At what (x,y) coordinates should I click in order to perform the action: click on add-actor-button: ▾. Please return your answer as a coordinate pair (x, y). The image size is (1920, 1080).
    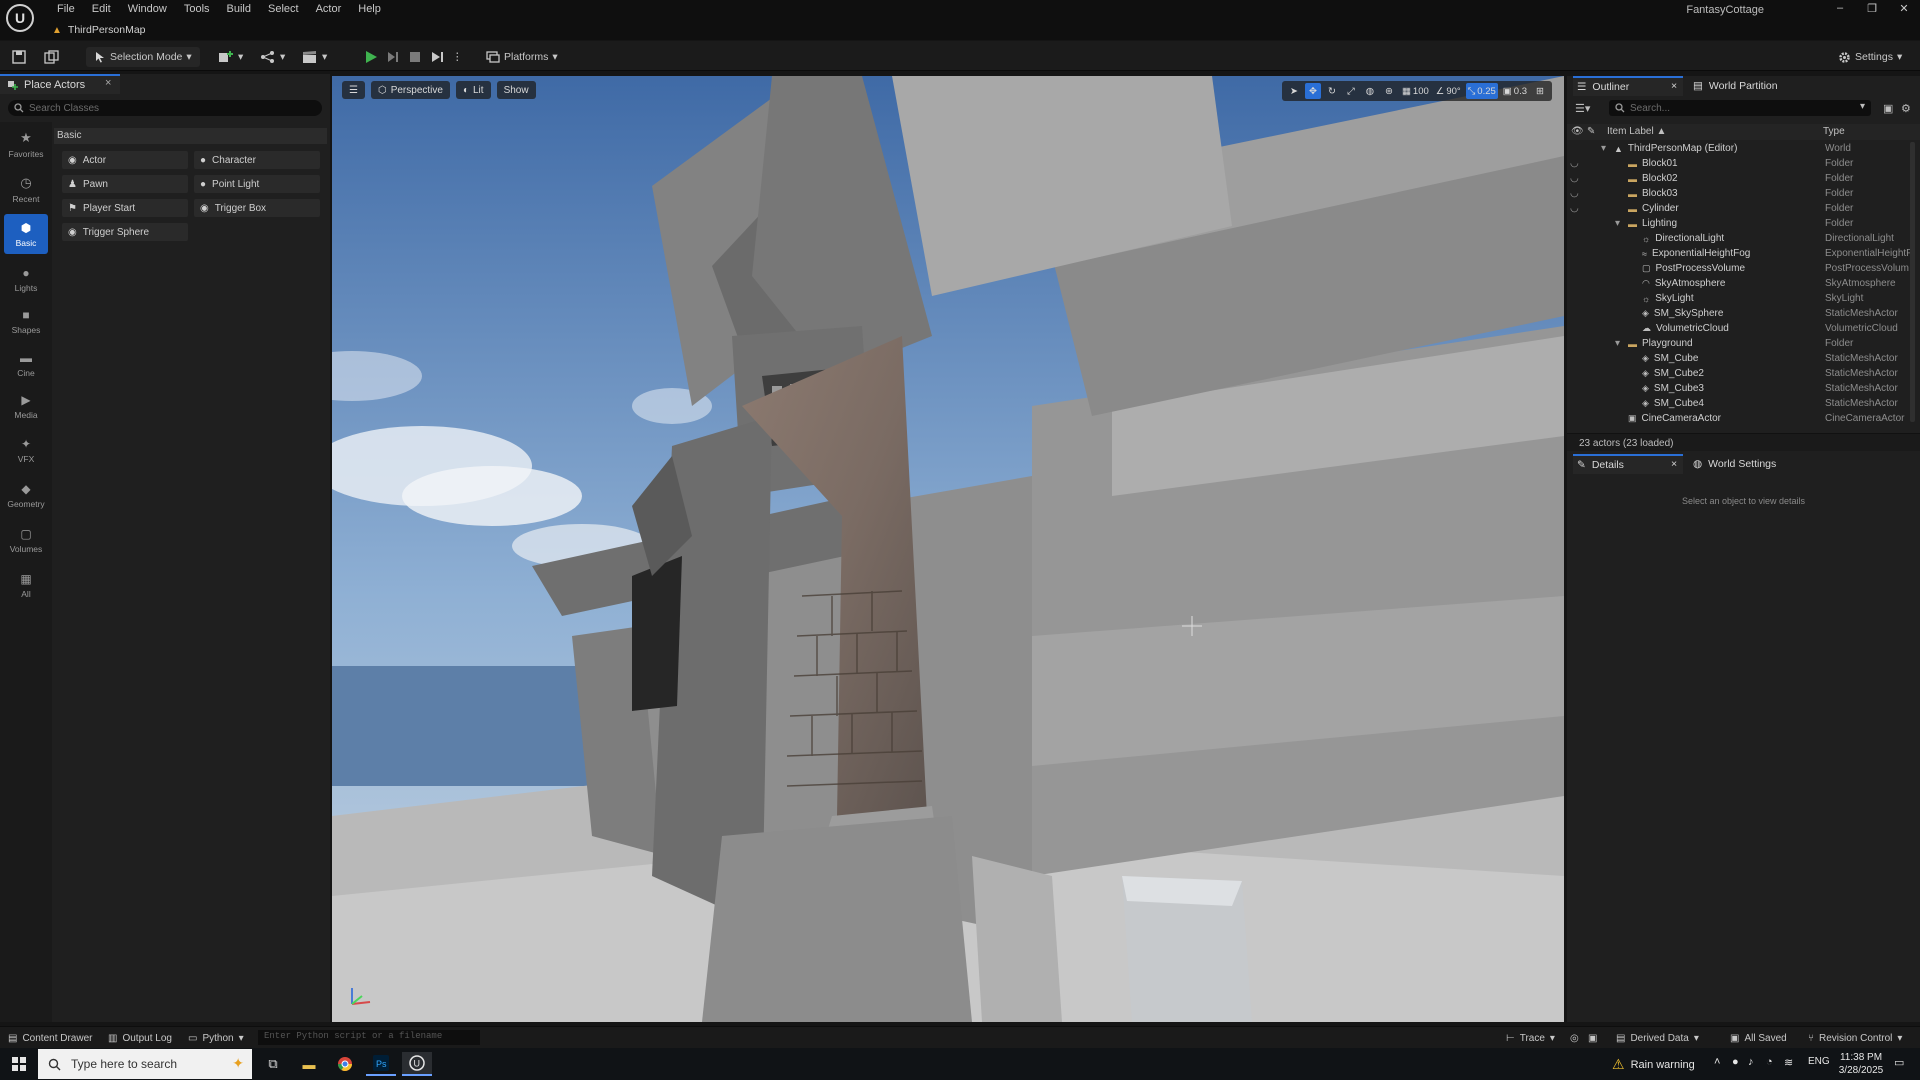
    Looking at the image, I should click on (230, 57).